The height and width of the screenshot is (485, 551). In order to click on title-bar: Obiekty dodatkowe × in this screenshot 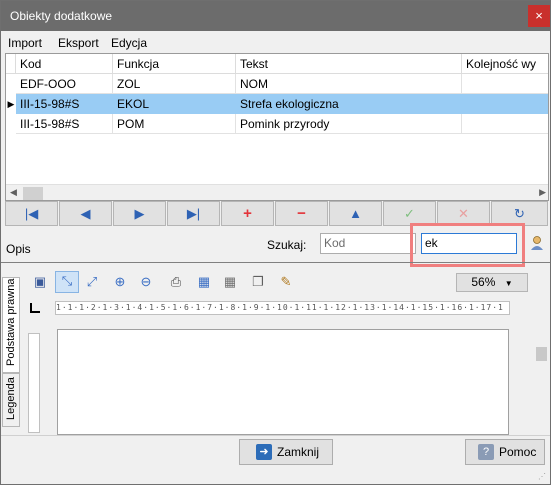, I will do `click(275, 16)`.